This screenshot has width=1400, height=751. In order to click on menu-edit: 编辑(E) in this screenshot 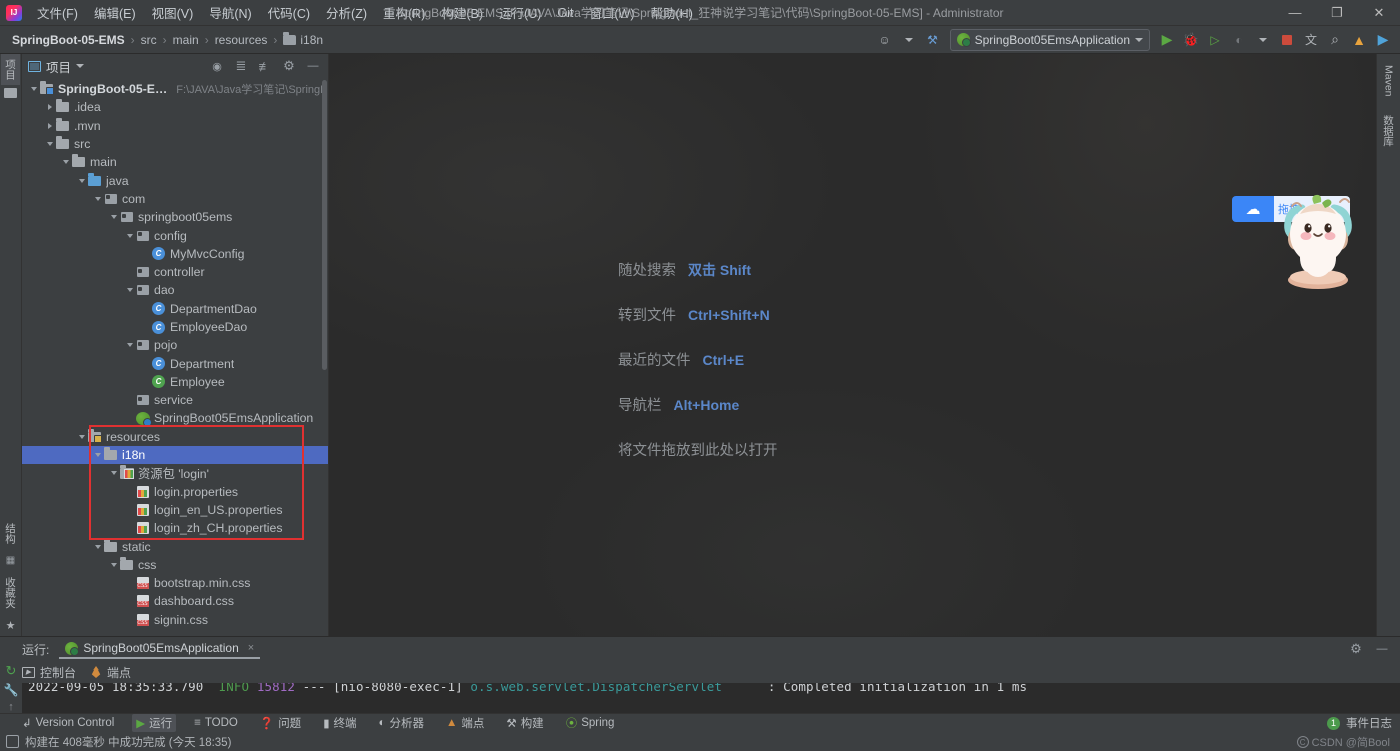, I will do `click(115, 12)`.